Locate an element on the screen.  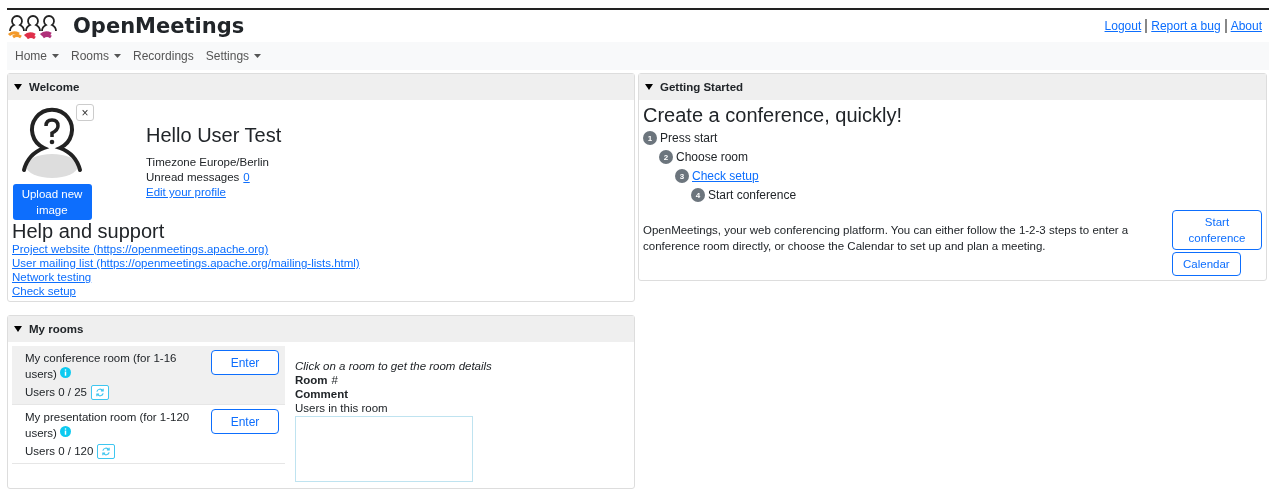
room-users: Users 0 / 120 is located at coordinates (59, 451).